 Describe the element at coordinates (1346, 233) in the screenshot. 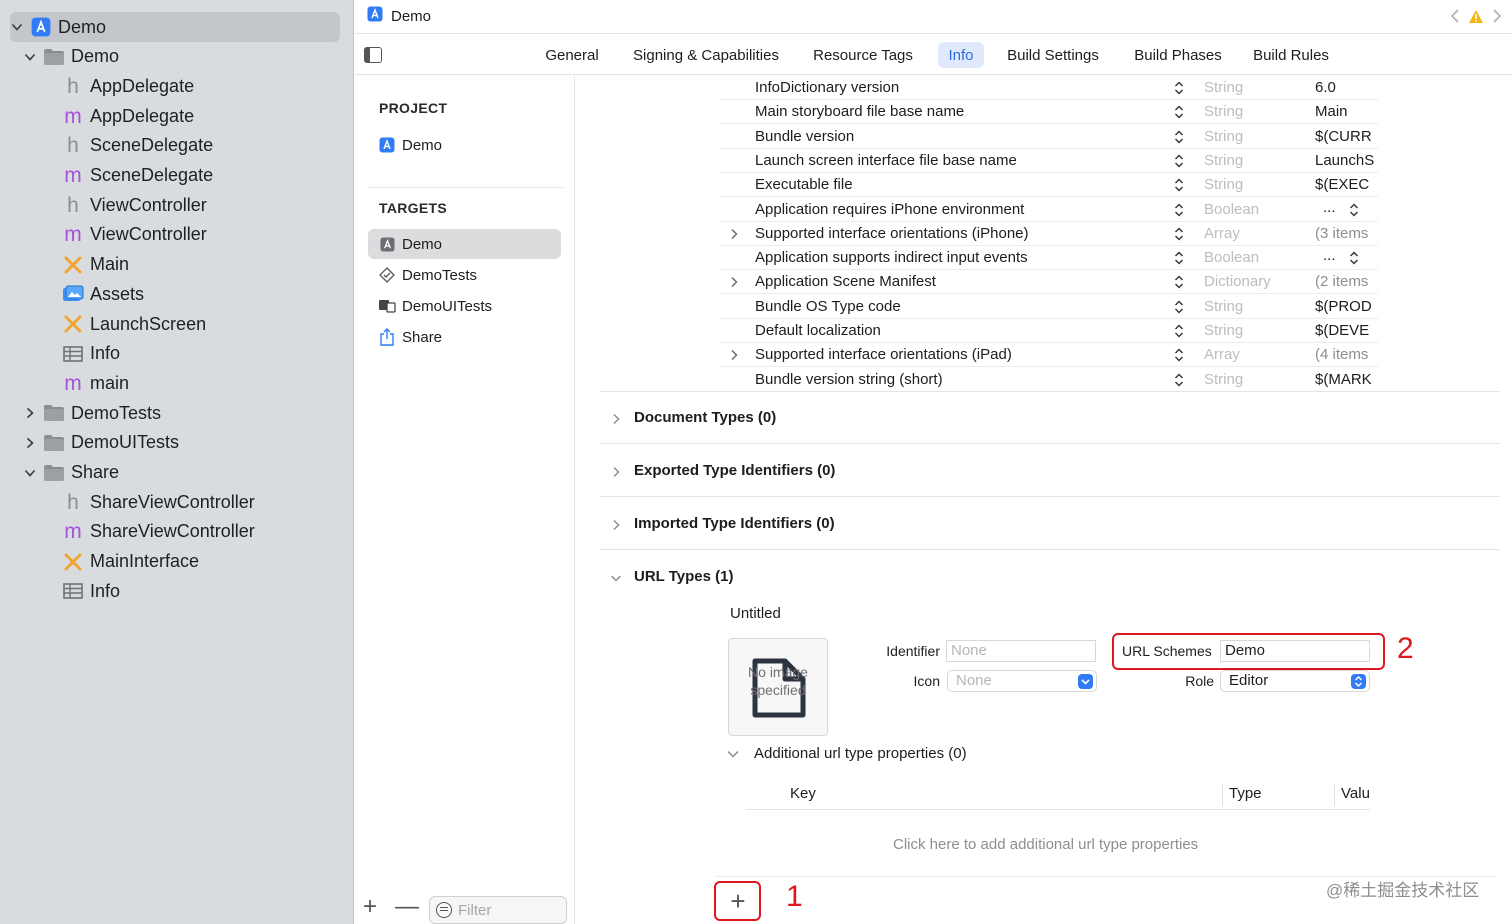

I see `plist-value: (3 items` at that location.